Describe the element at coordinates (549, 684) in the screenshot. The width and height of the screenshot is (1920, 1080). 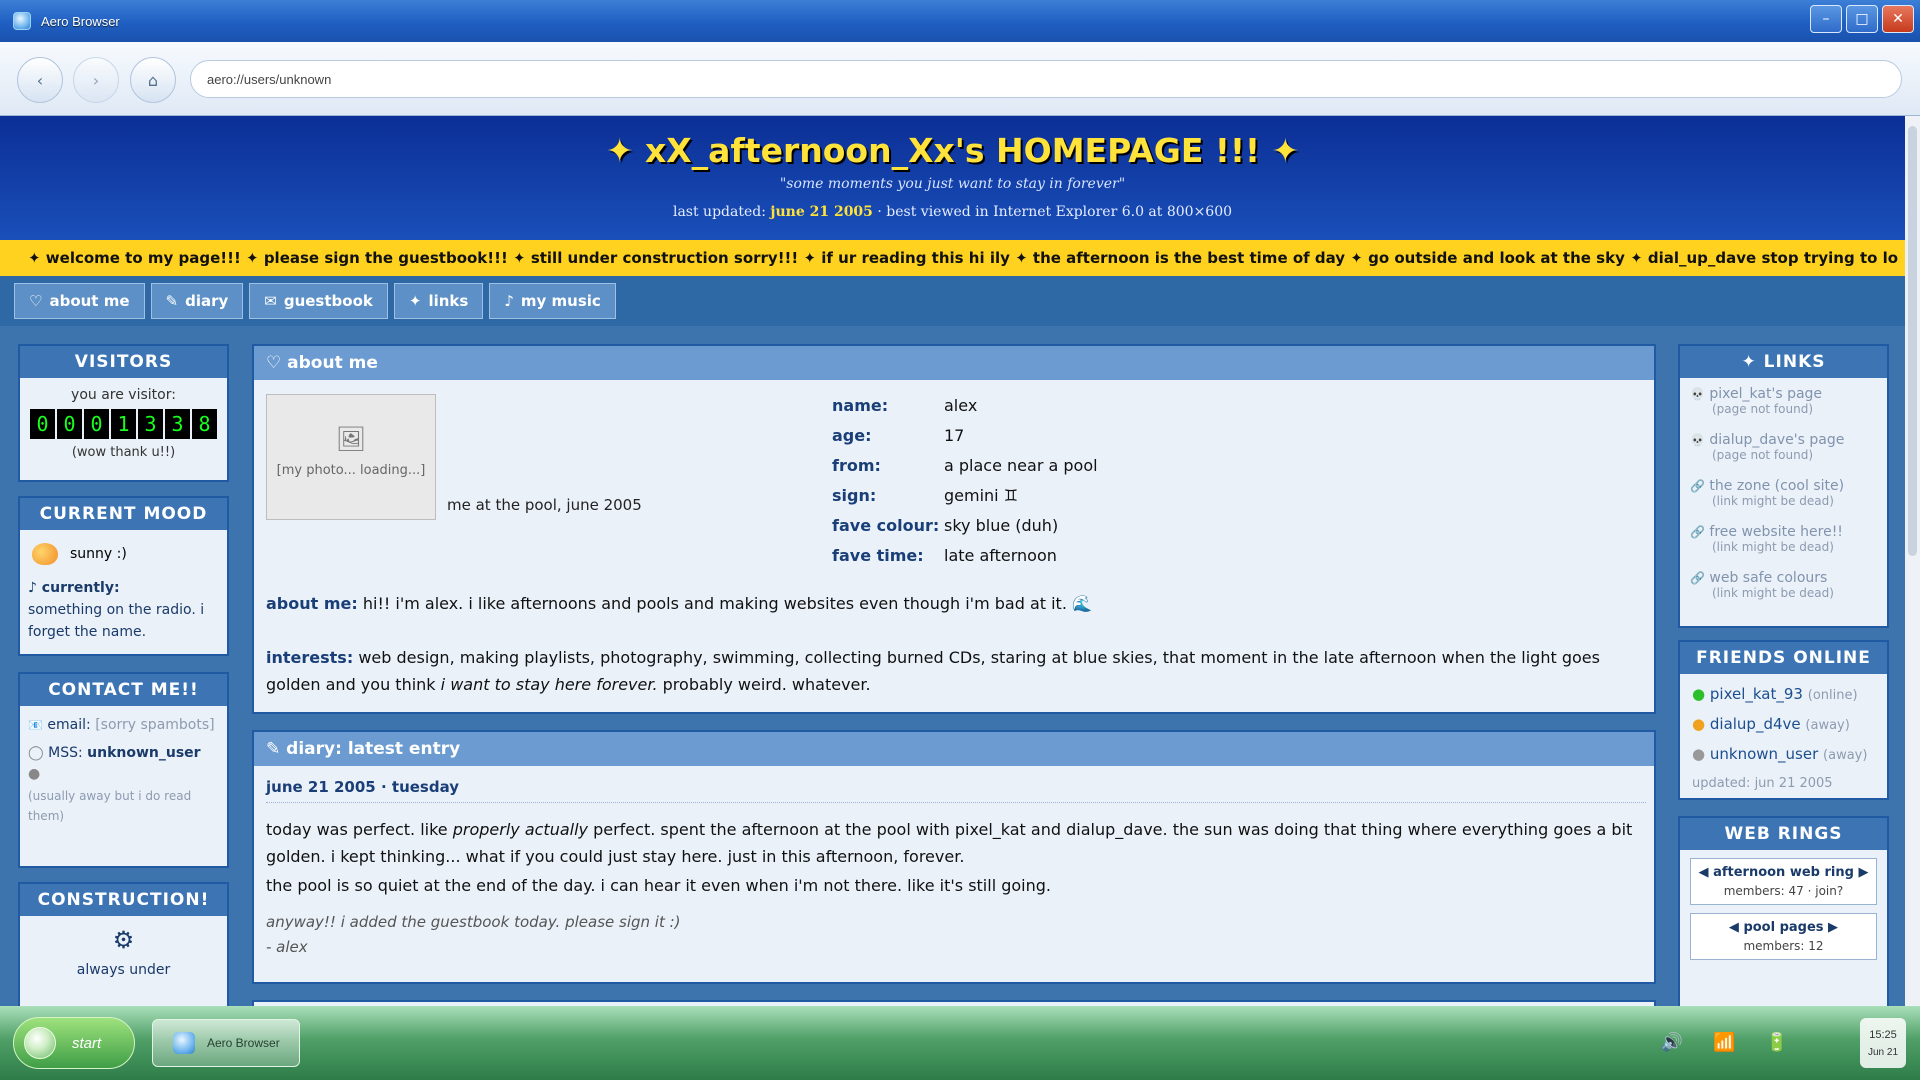
I see `interests-italic: i want to stay here forever.` at that location.